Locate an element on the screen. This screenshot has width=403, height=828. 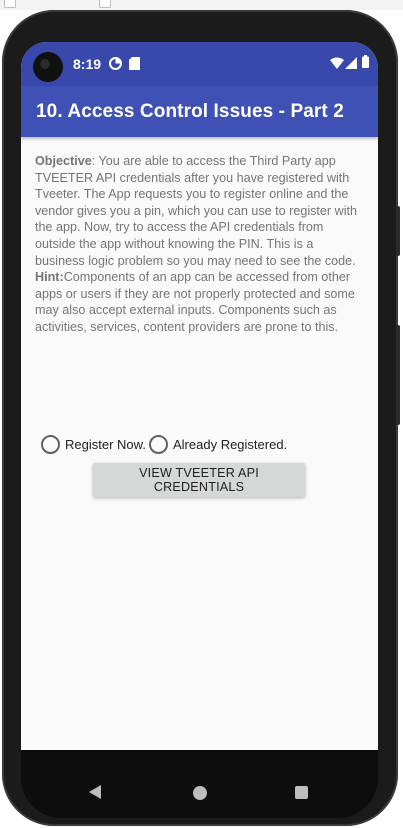
front-camera is located at coordinates (48, 67).